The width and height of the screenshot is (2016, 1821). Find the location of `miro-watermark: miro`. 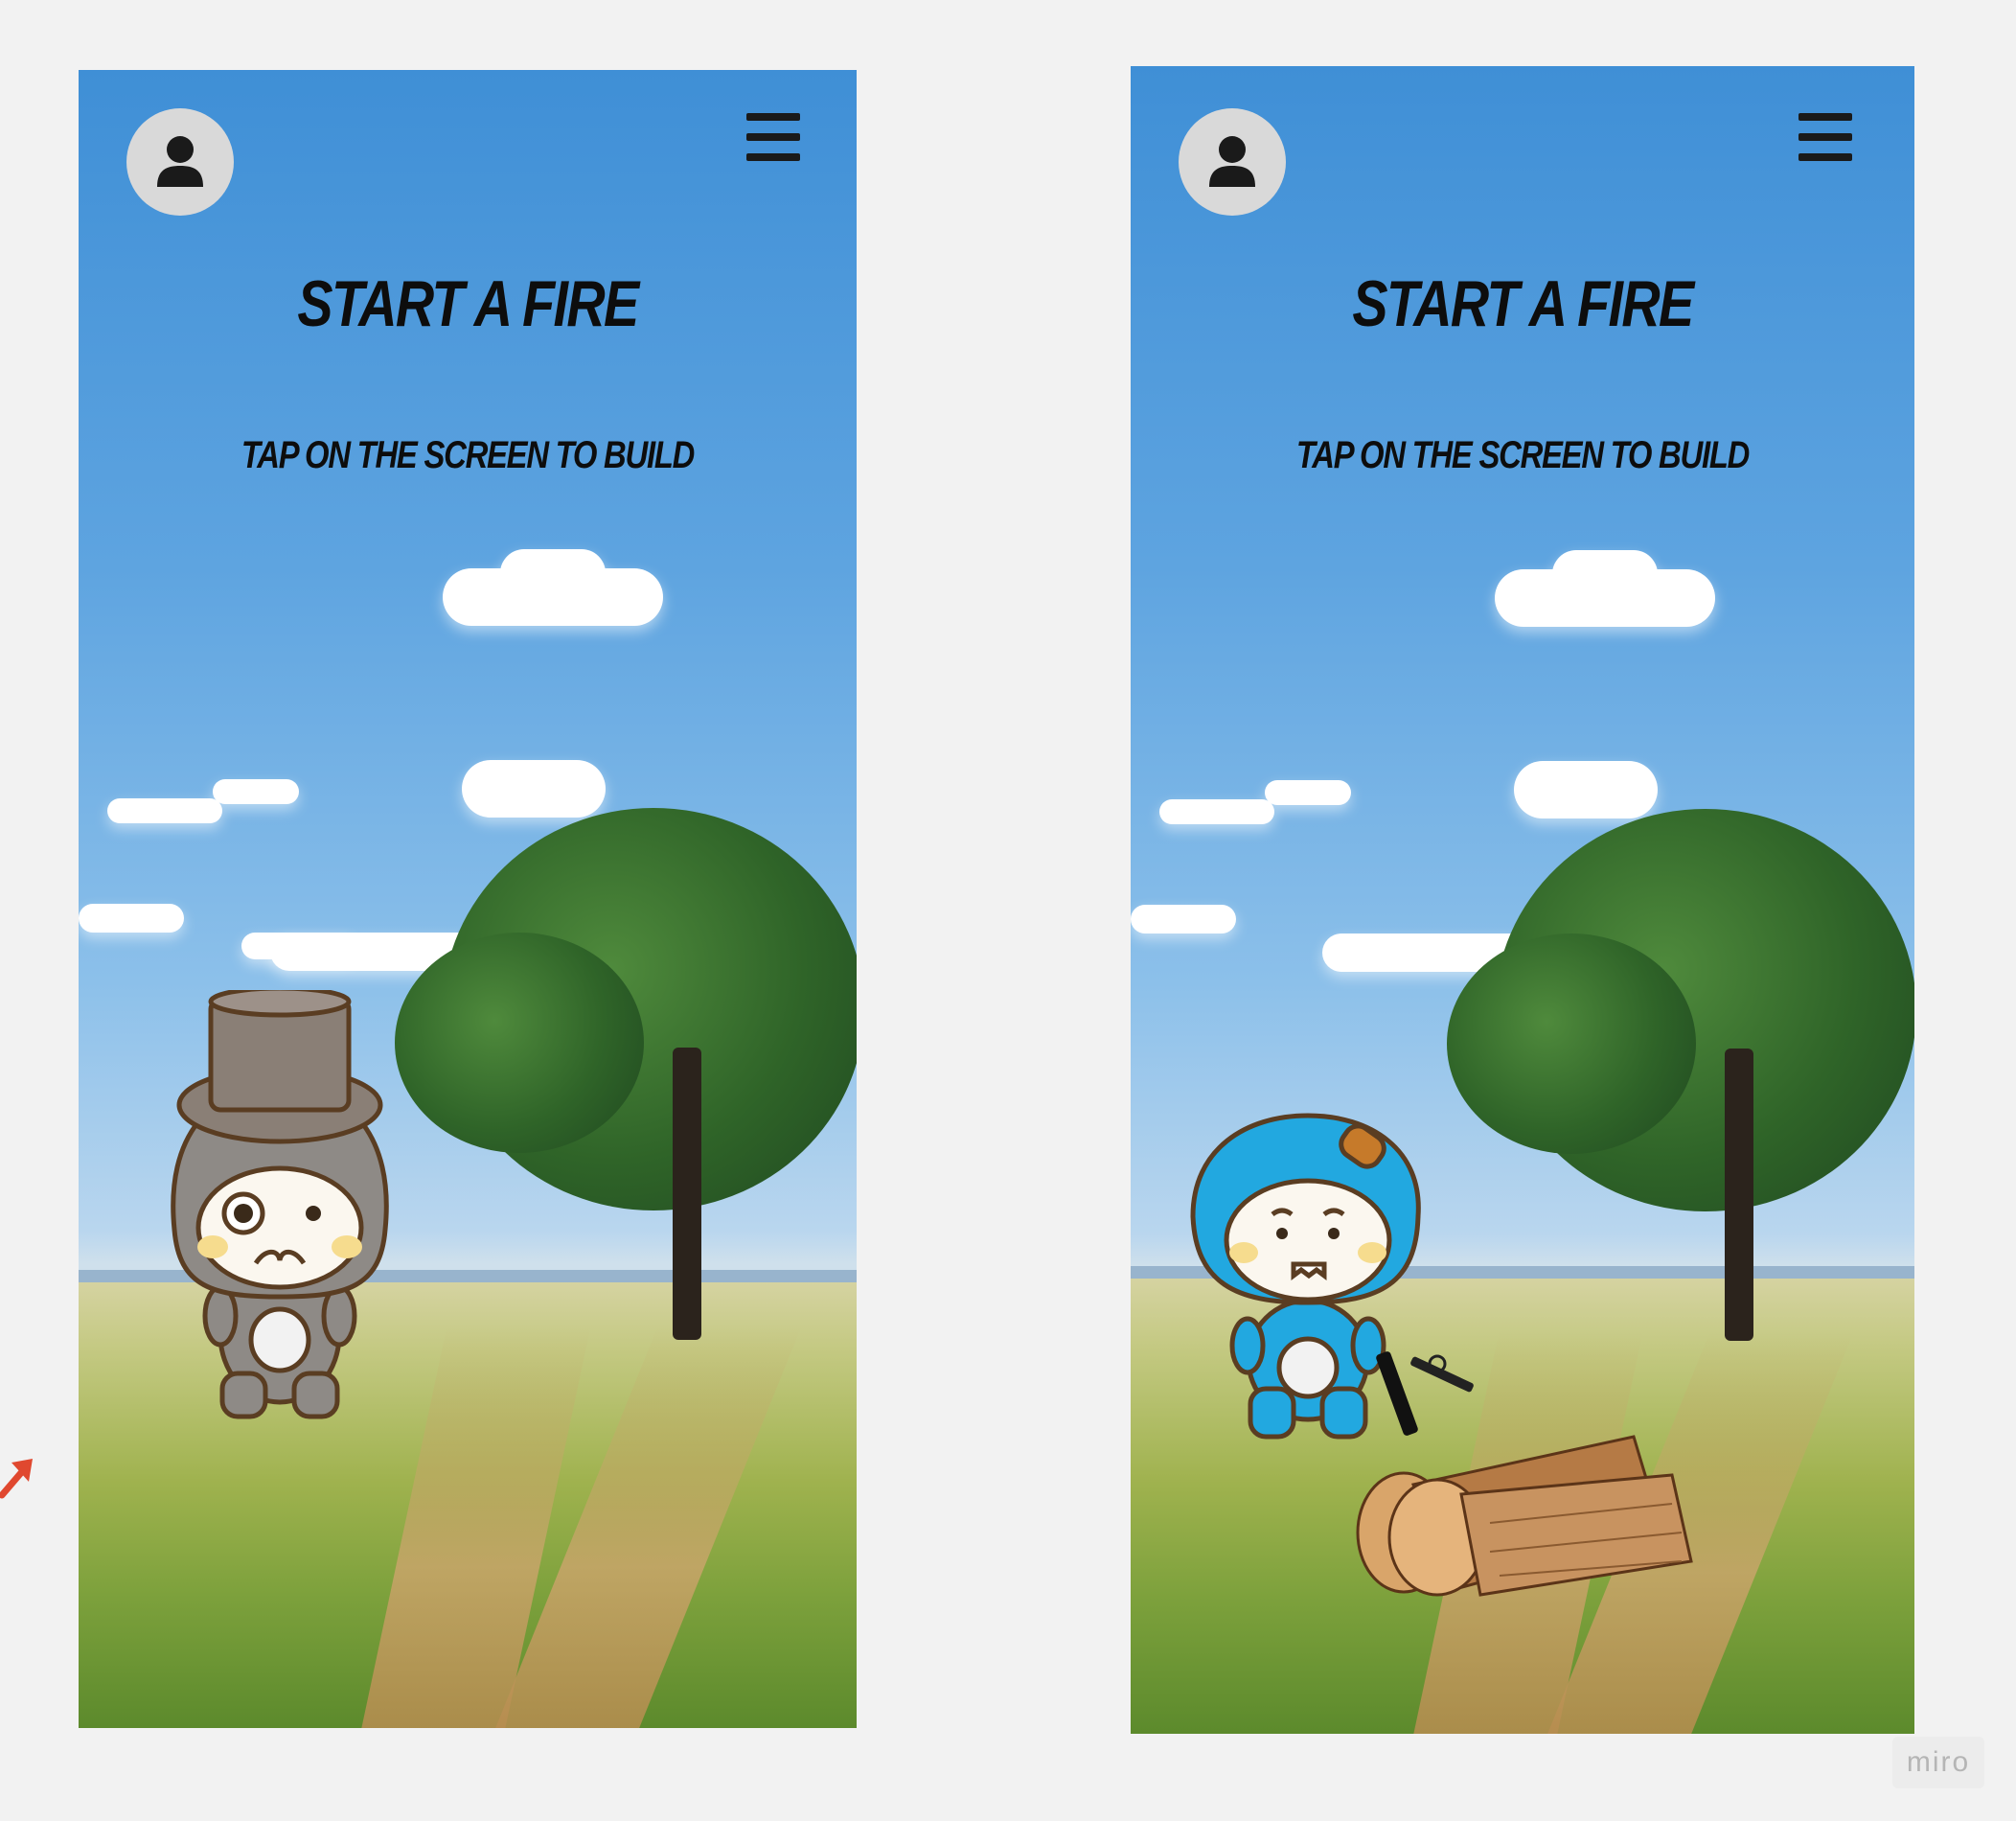

miro-watermark: miro is located at coordinates (1938, 1762).